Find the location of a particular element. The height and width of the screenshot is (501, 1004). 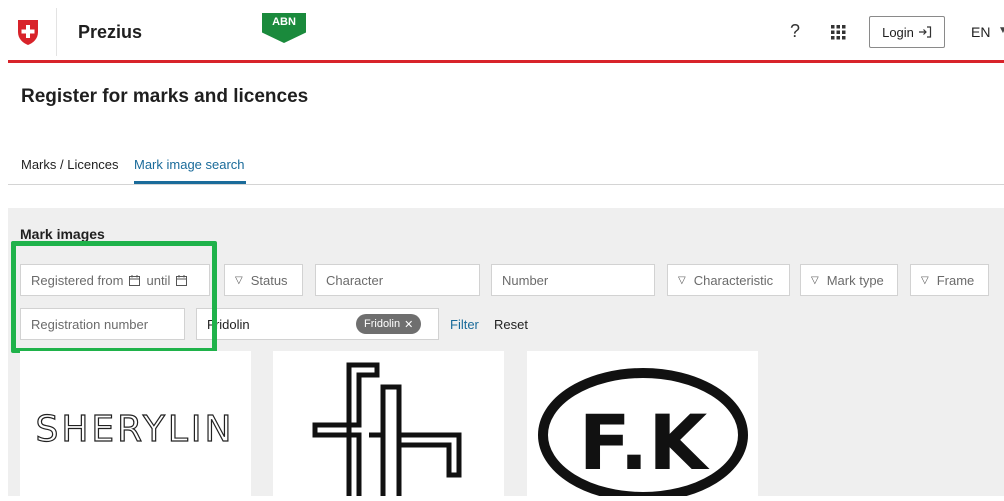

mark-image-text: F.K is located at coordinates (645, 442).